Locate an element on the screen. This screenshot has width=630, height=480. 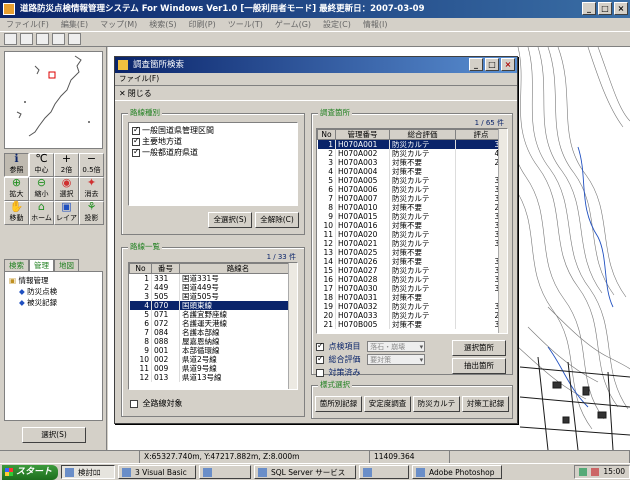
save-icon is located at coordinates (26, 39).